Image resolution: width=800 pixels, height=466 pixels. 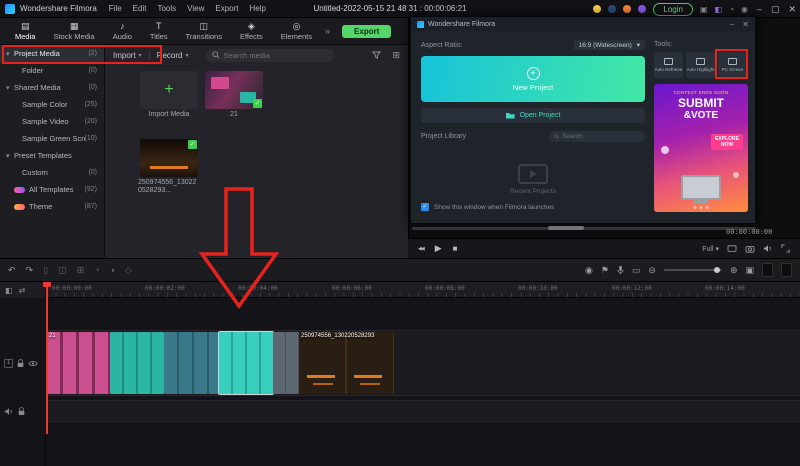 I want to click on zoom-in-icon: ⊕, so click(x=734, y=270).